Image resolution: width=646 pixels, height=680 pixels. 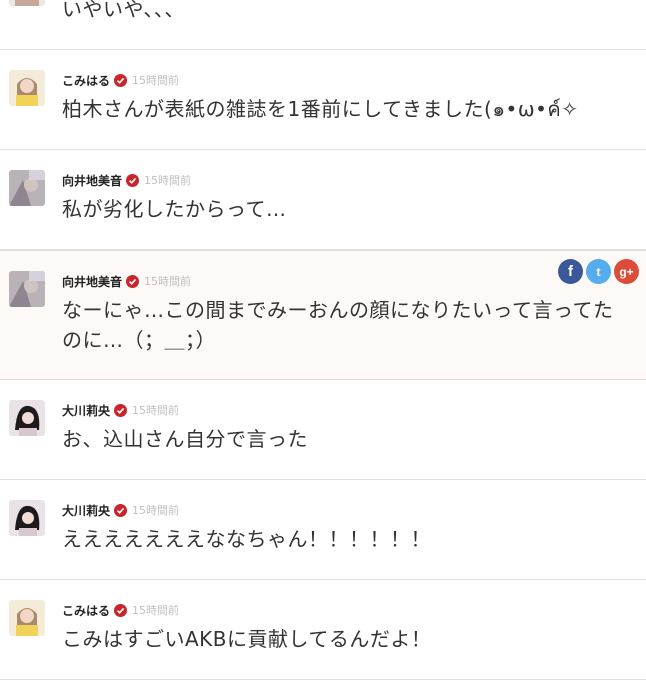 What do you see at coordinates (247, 639) in the screenshot?
I see `comment-text: こみはすごいAKBに貢献してるんだよ！` at bounding box center [247, 639].